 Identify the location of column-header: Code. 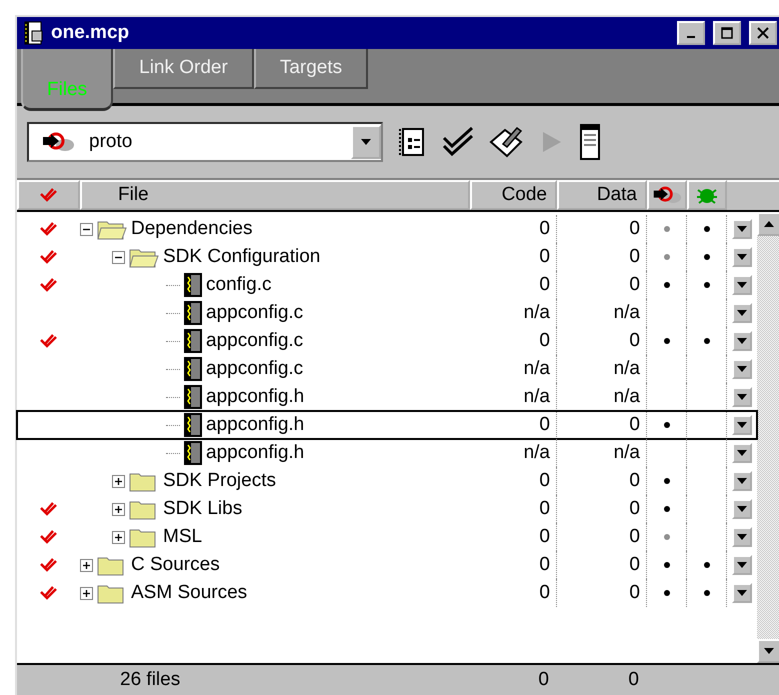
(513, 195).